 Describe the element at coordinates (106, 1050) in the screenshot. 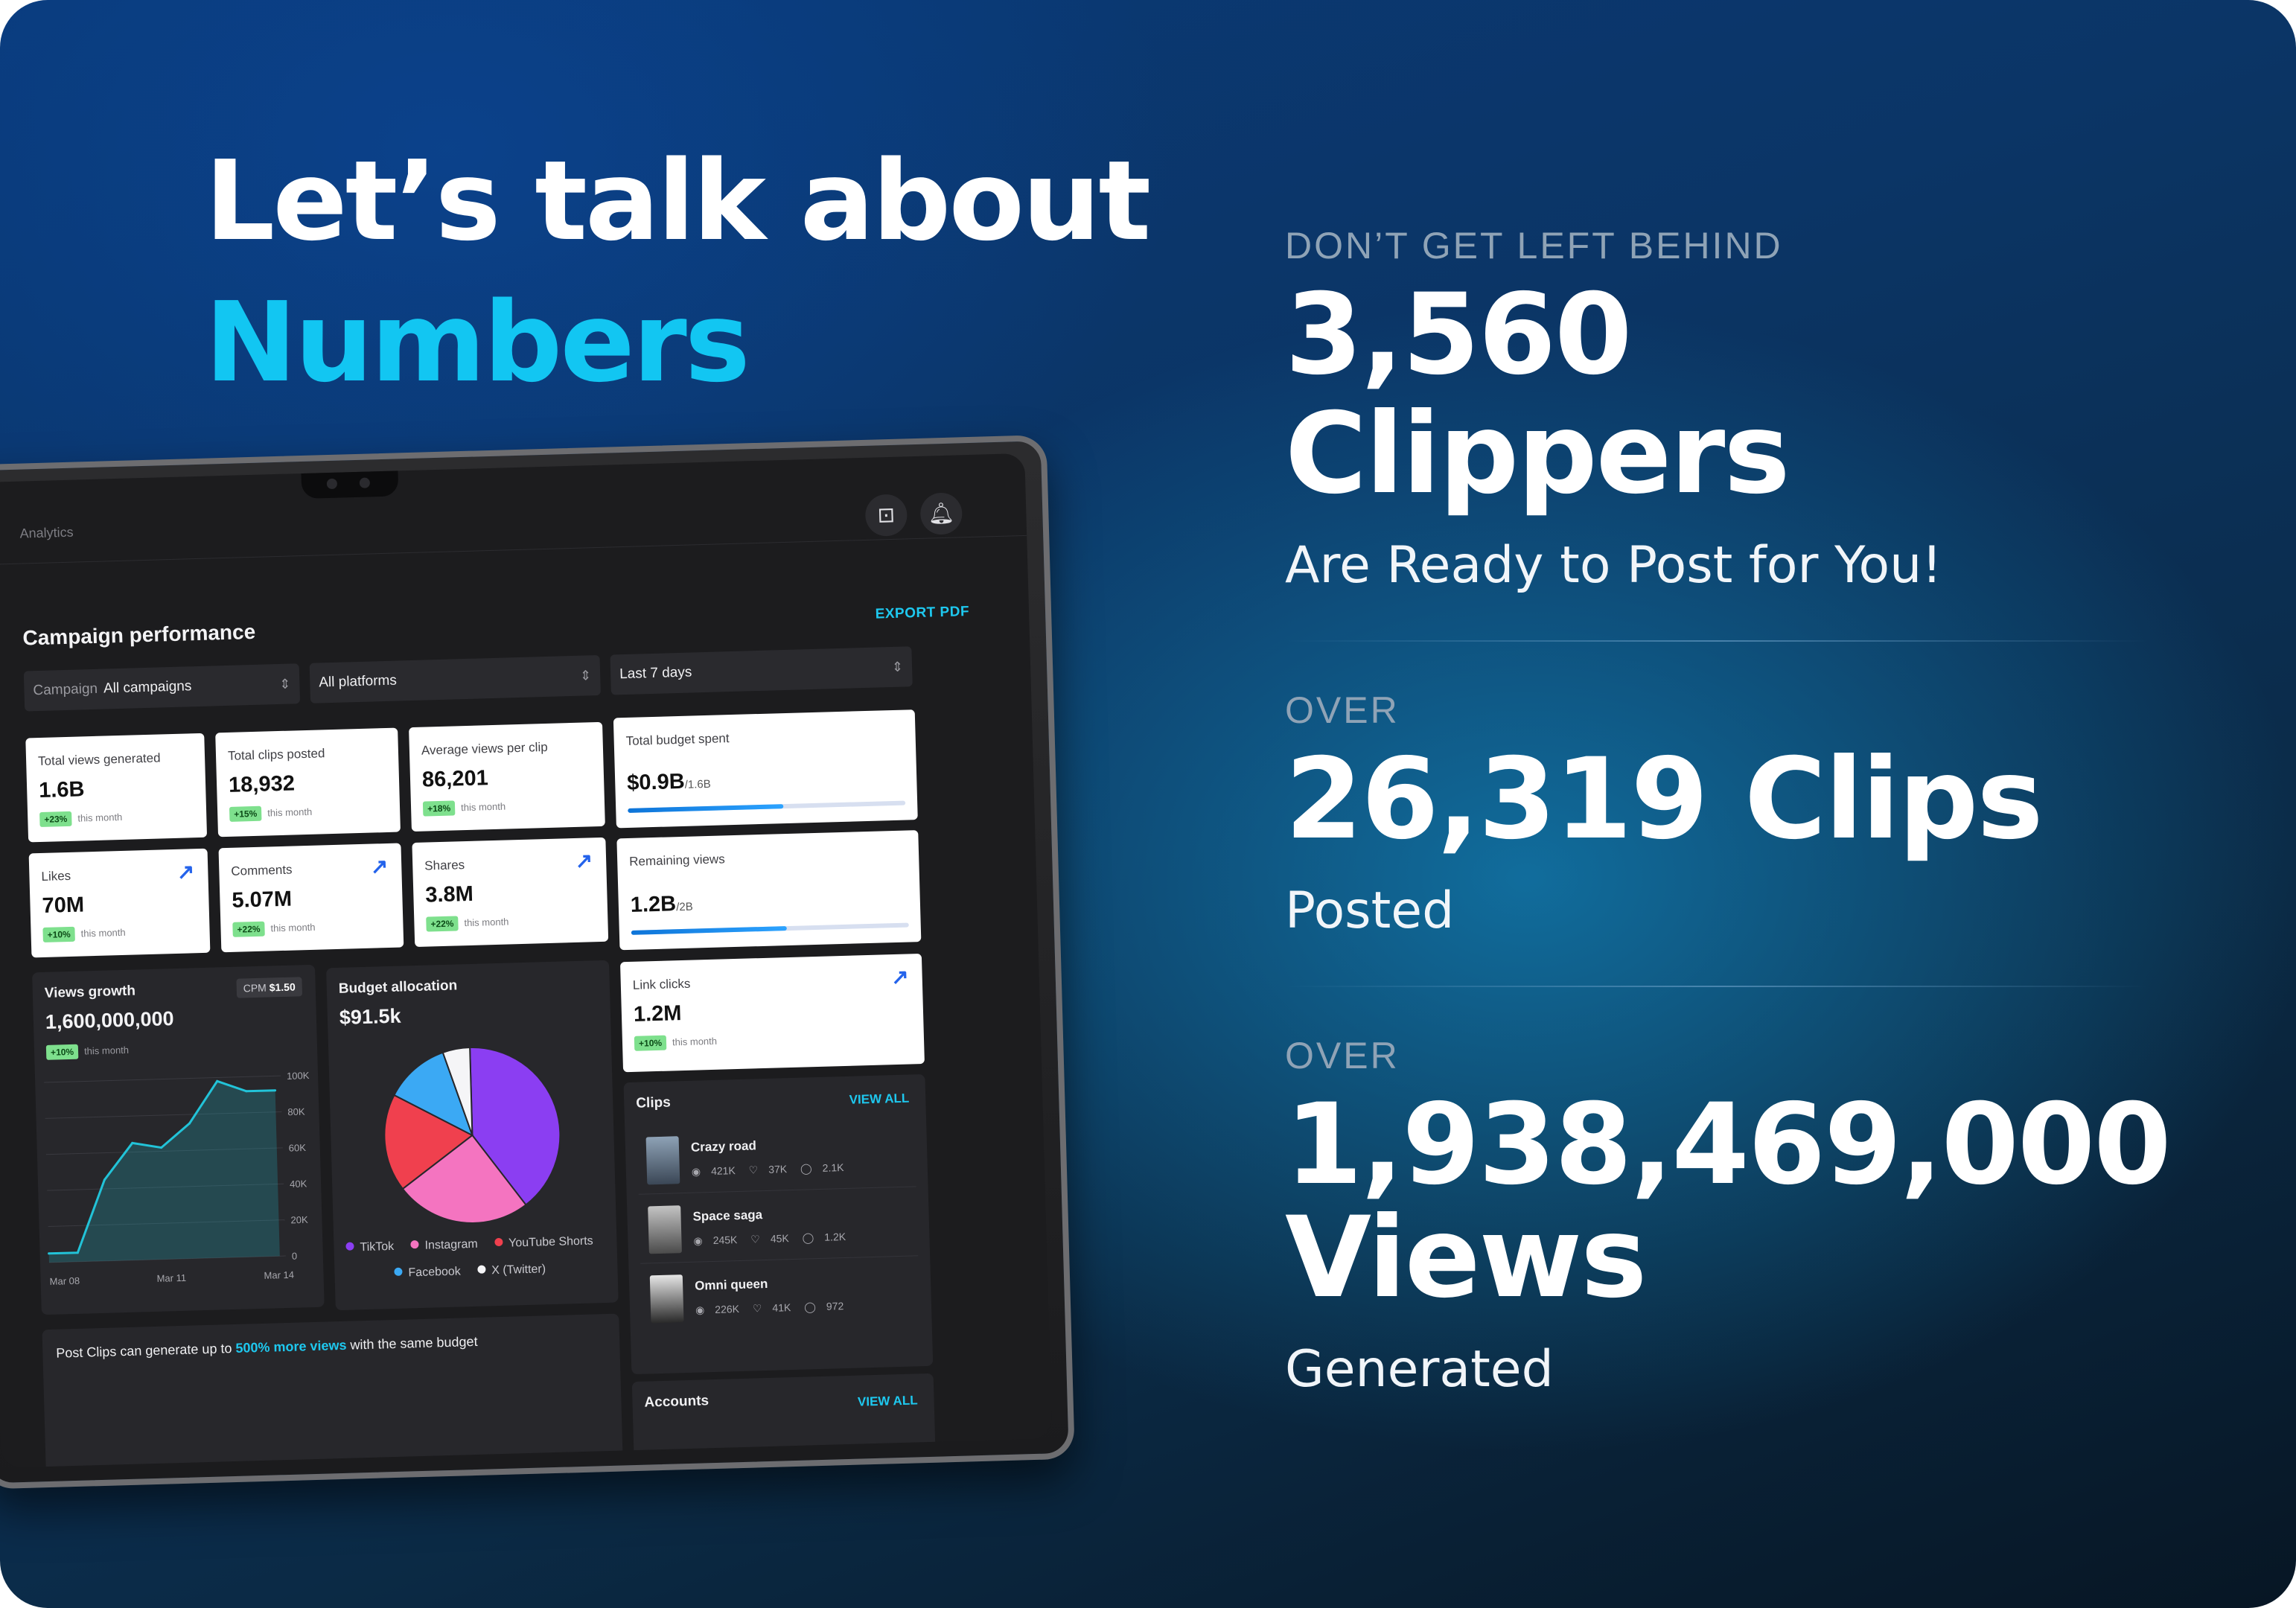

I see `panel-period: this month` at that location.